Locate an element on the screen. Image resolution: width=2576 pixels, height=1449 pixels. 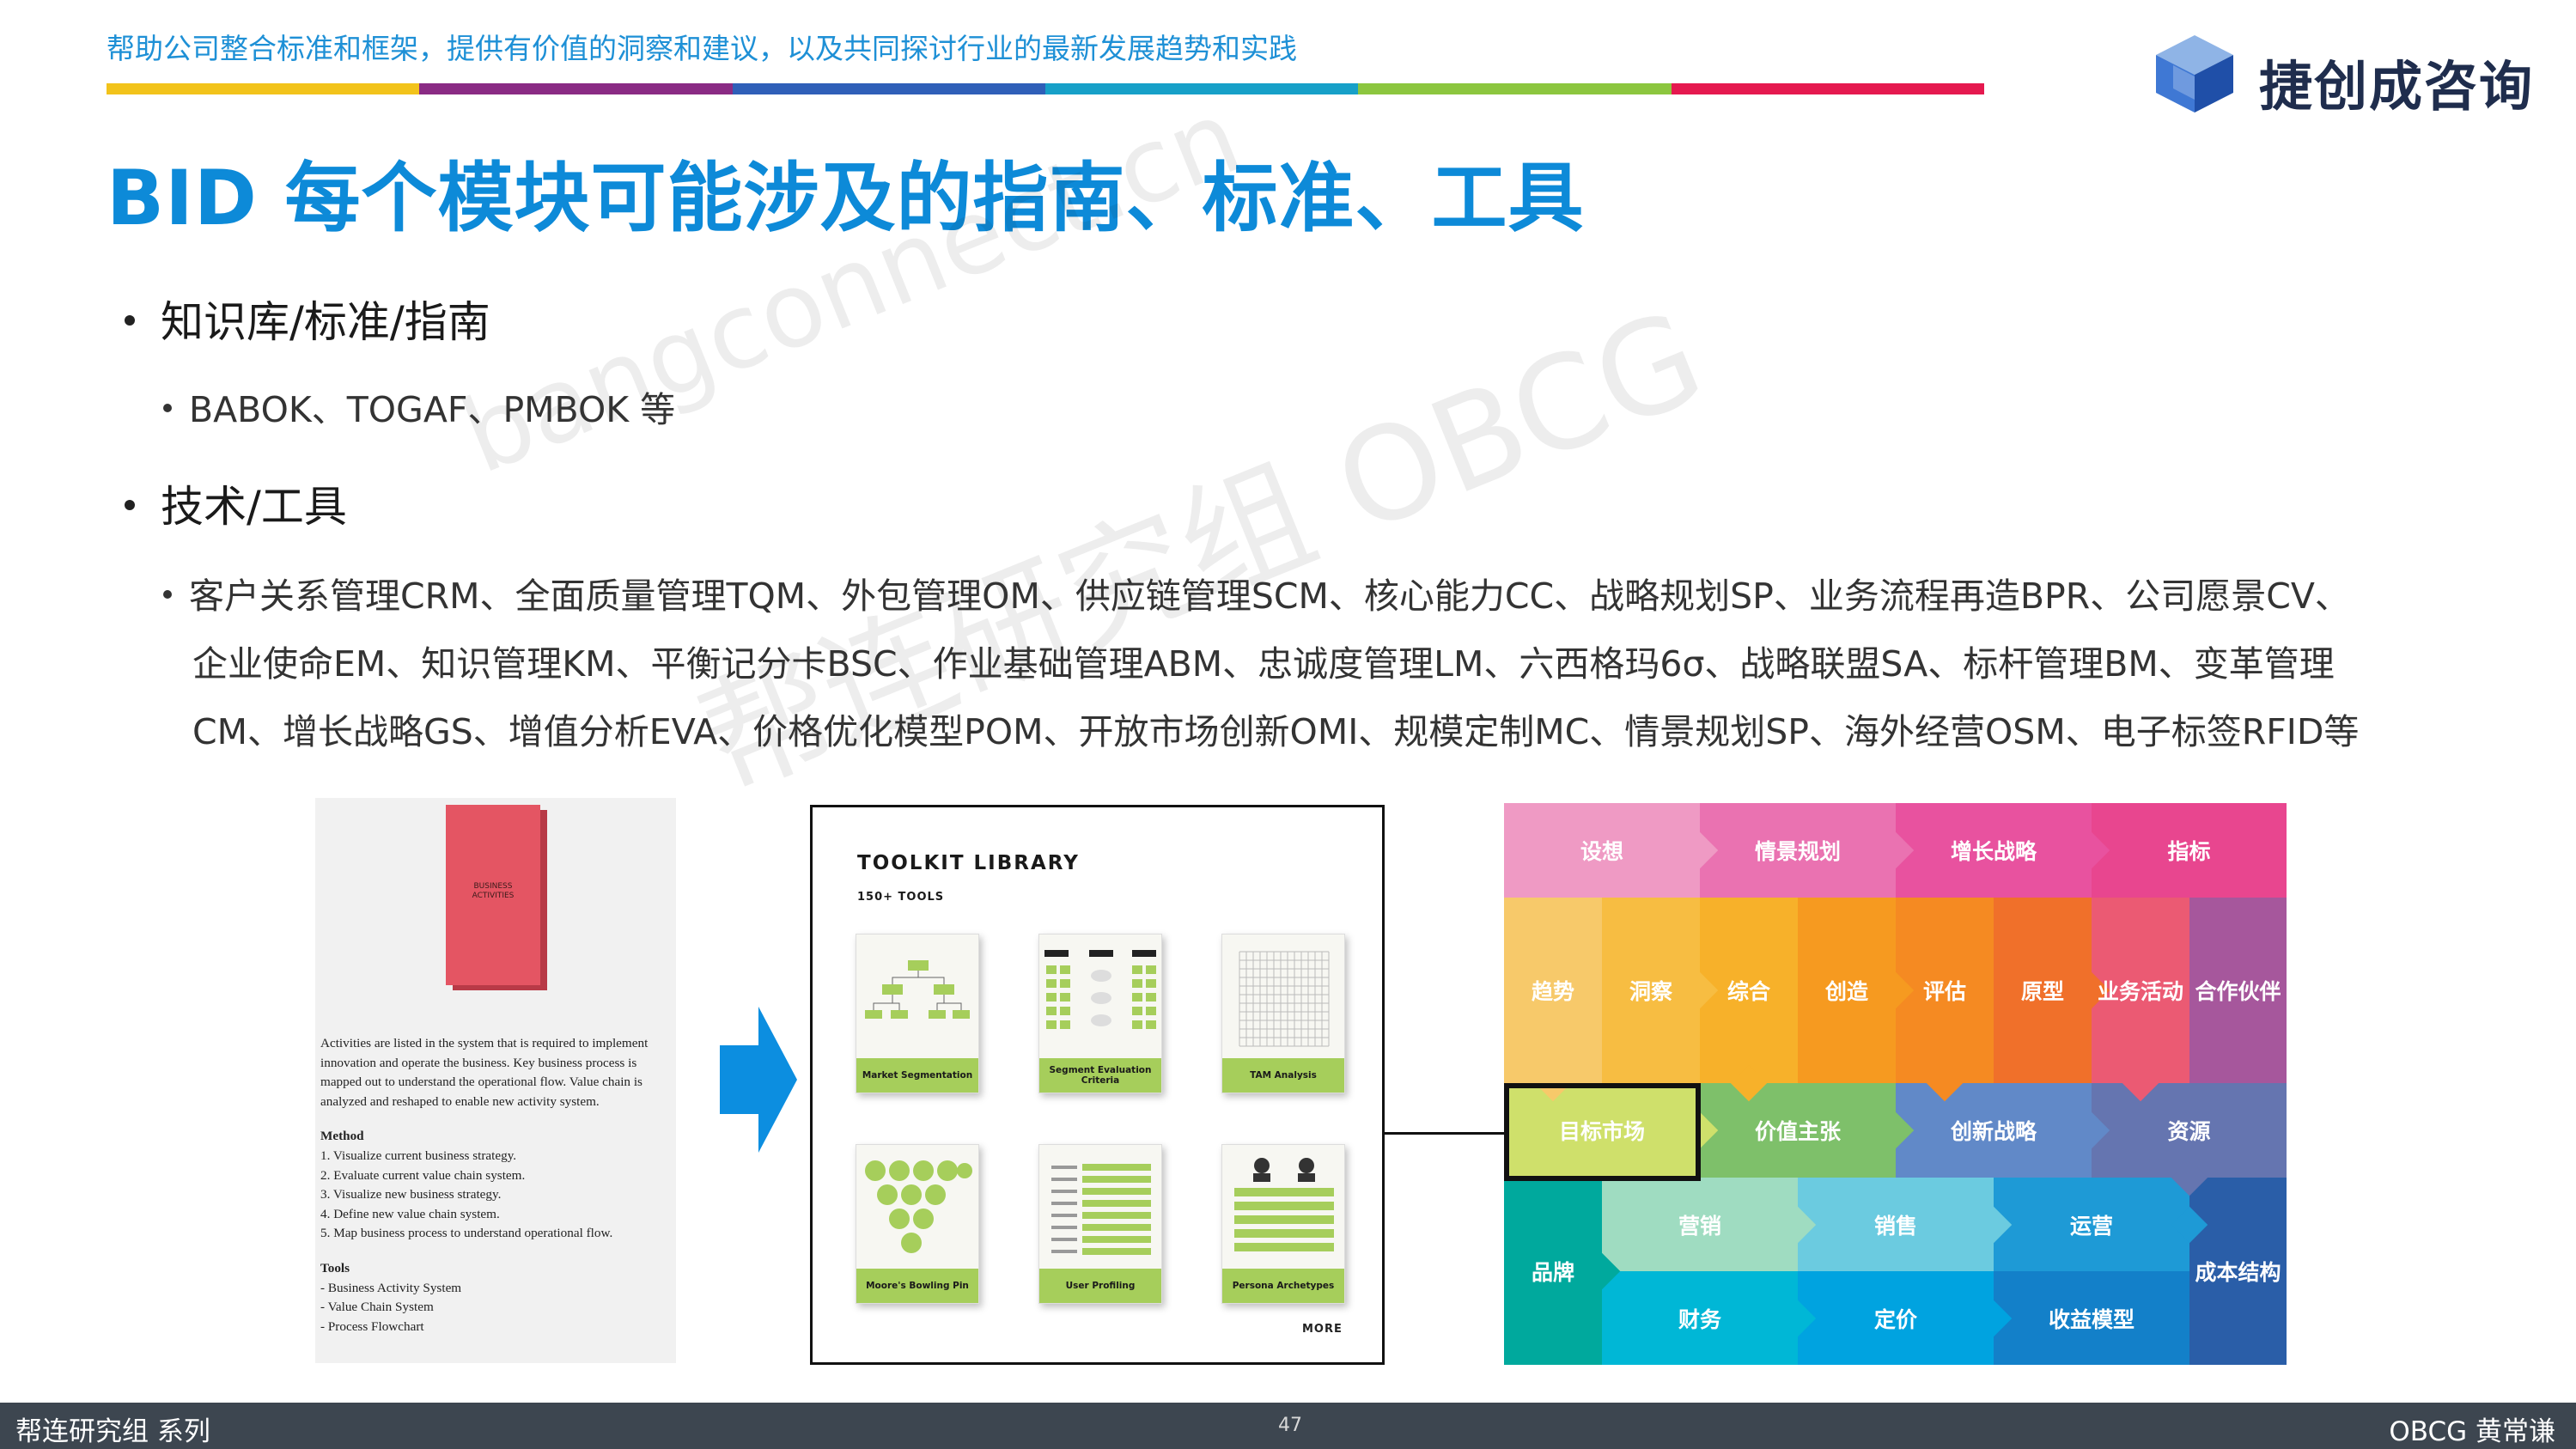
footer-author: OBCG 黄常谦 is located at coordinates (2472, 1431).